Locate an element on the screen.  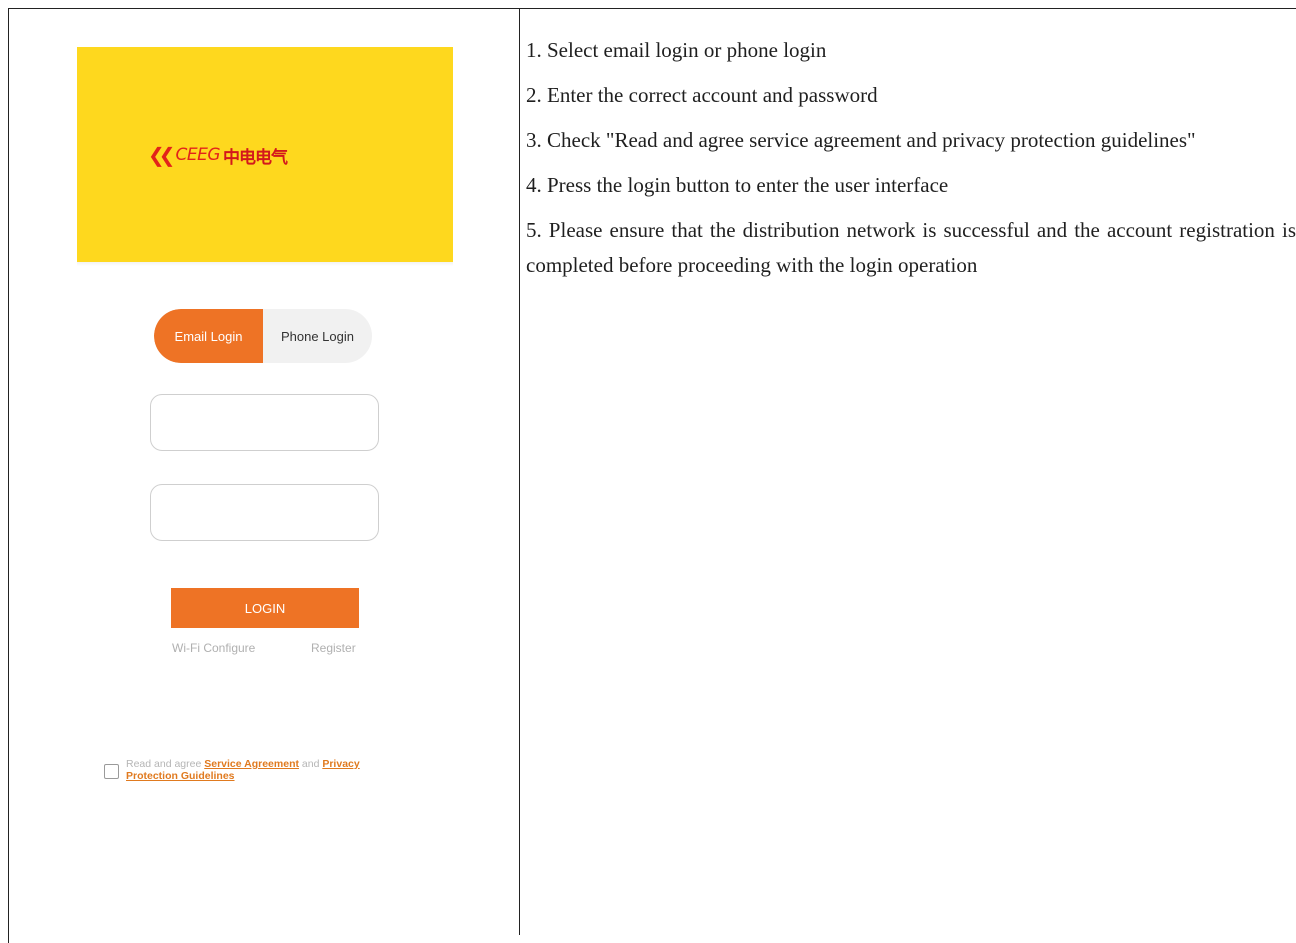
password-field is located at coordinates (264, 512).